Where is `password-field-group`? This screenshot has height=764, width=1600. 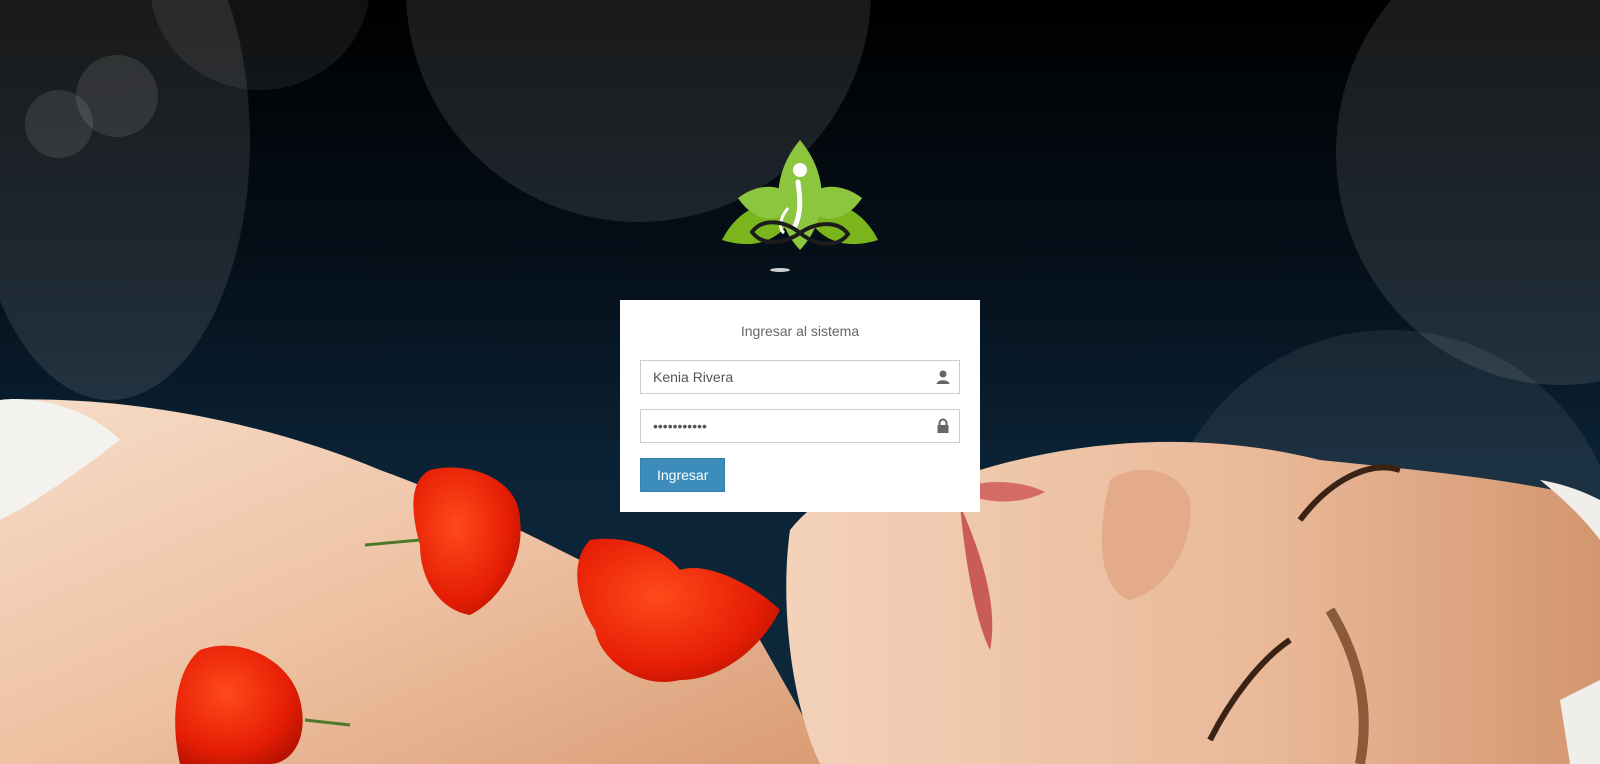 password-field-group is located at coordinates (800, 426).